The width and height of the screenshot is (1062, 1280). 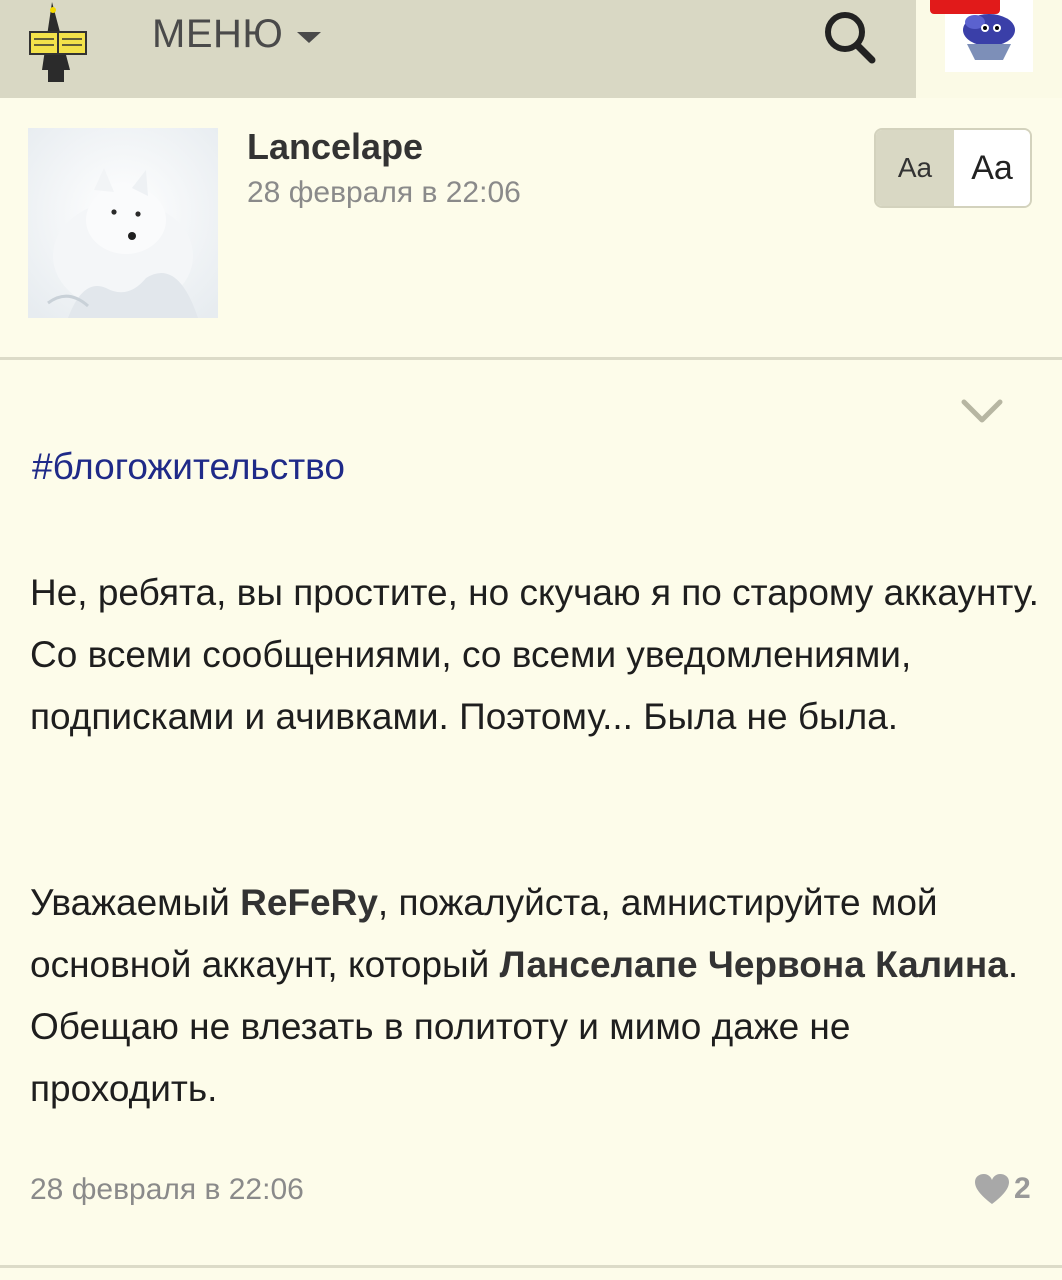 I want to click on top-navigation-bar: МЕНЮ, so click(x=531, y=49).